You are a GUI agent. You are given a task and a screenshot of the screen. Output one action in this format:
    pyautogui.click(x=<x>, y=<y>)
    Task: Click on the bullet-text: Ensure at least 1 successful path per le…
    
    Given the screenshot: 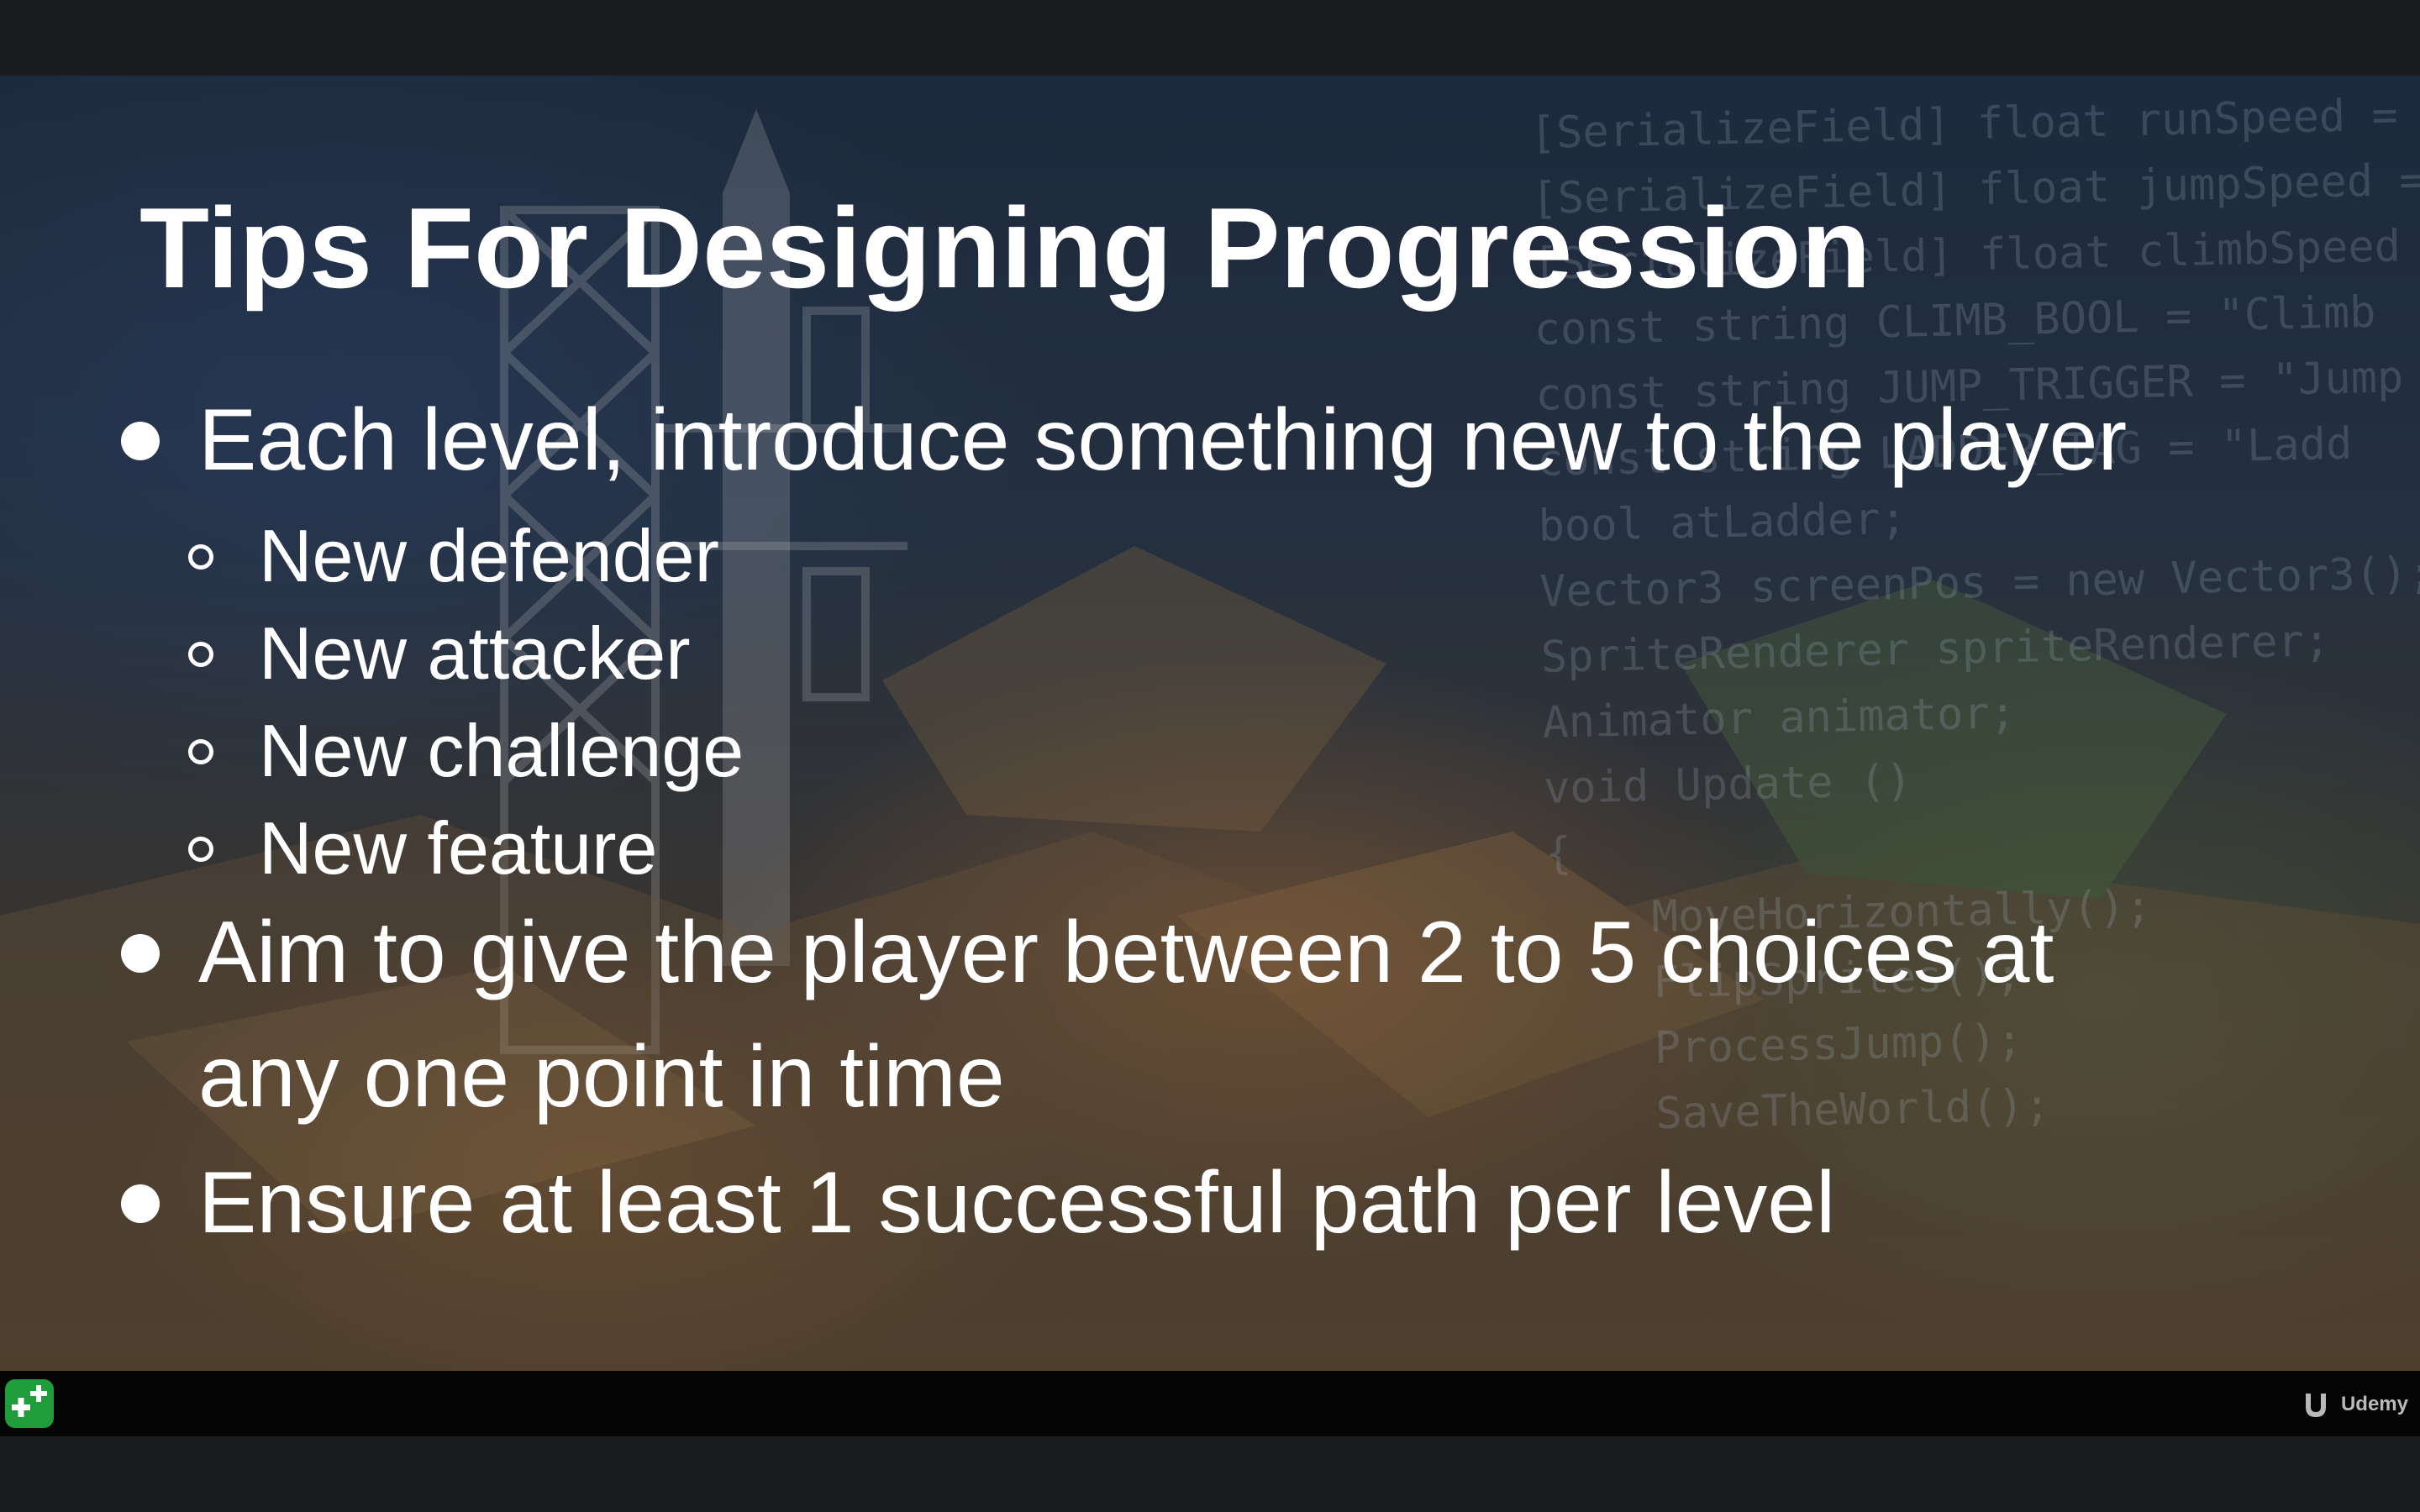 What is the action you would take?
    pyautogui.click(x=1017, y=1203)
    